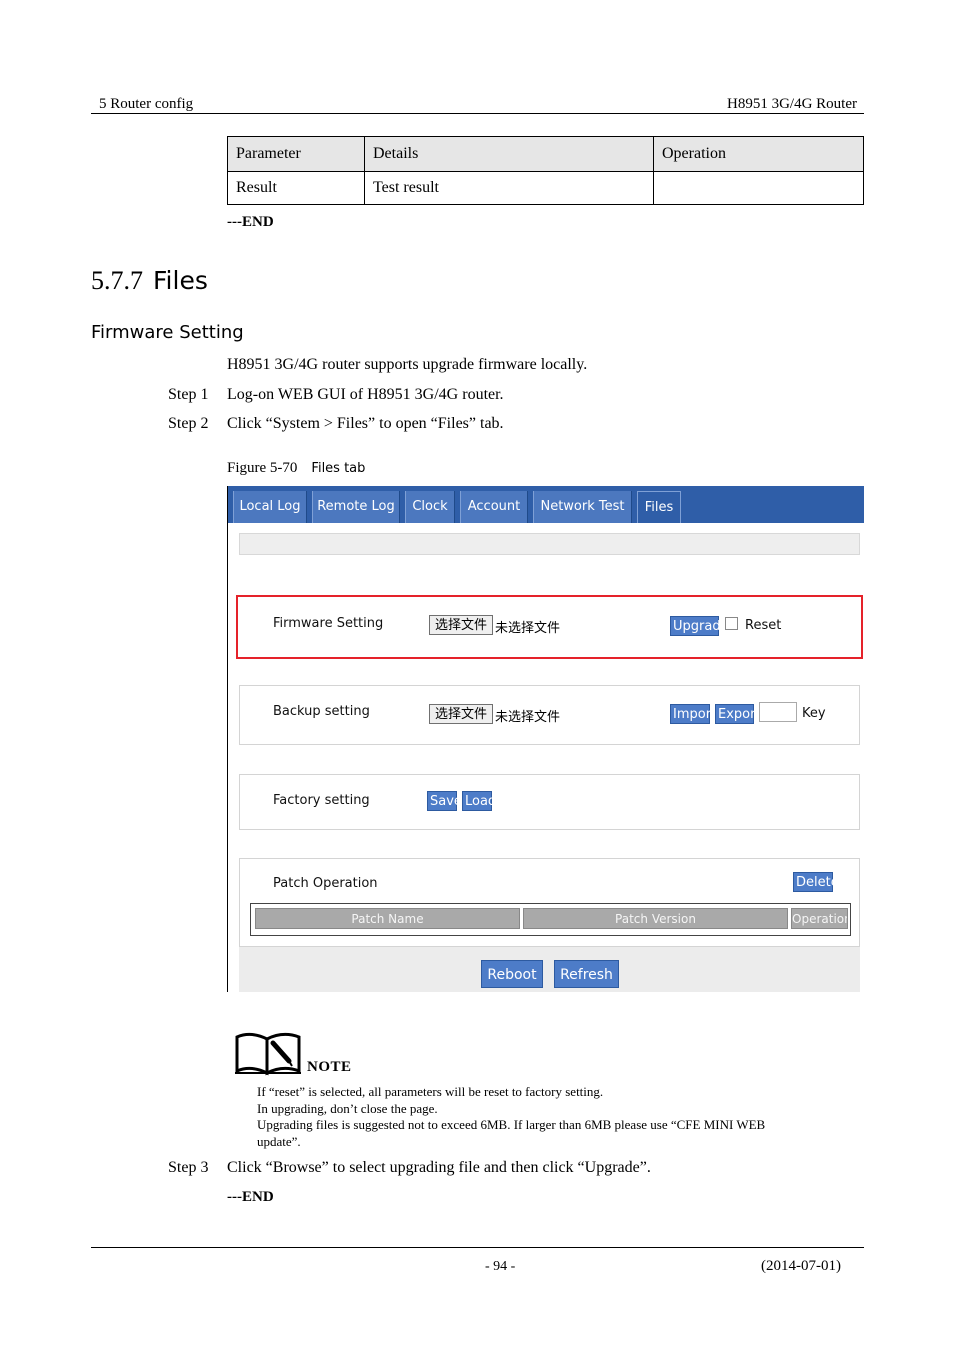 The height and width of the screenshot is (1350, 954). Describe the element at coordinates (693, 714) in the screenshot. I see `import-button: Import` at that location.